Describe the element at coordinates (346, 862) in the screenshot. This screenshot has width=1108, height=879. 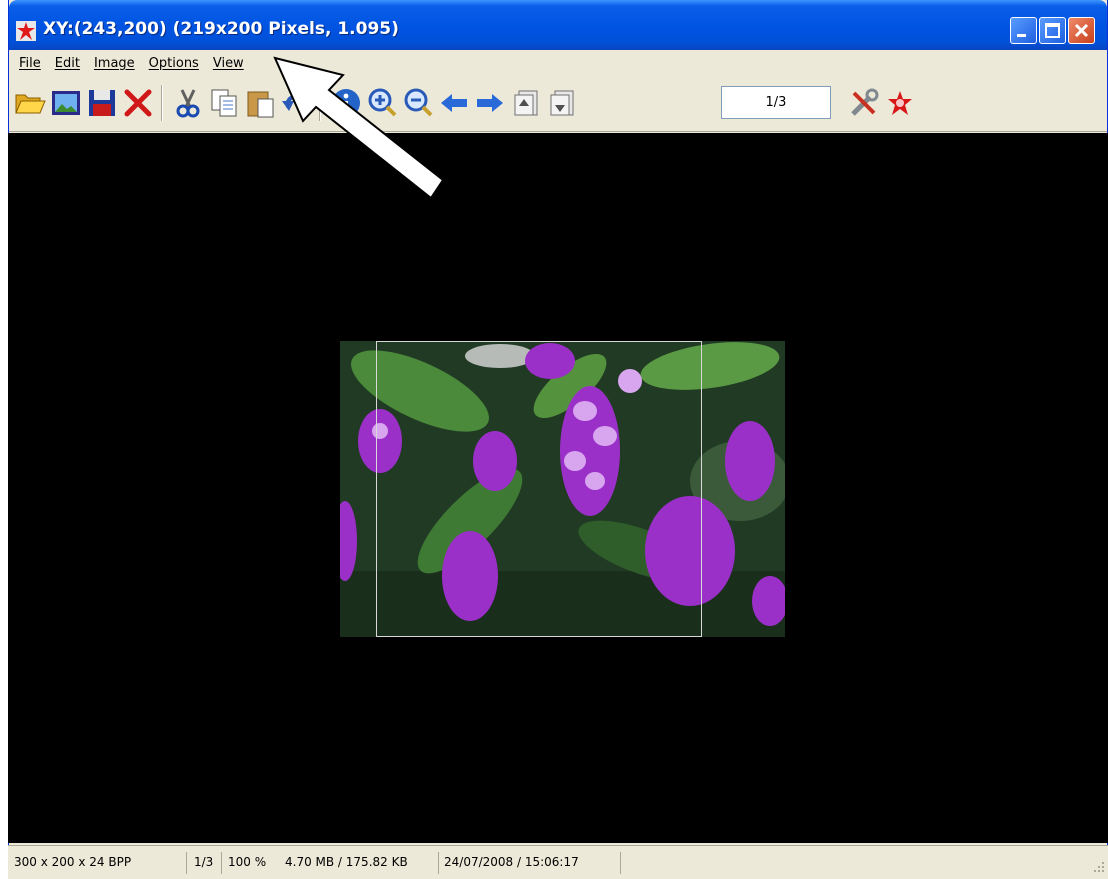
I see `status-memory: 4.70 MB / 175.82 KB` at that location.